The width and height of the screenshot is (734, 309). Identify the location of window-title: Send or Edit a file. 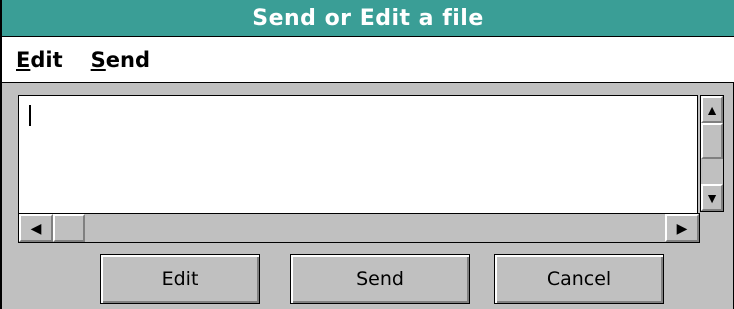
(368, 18).